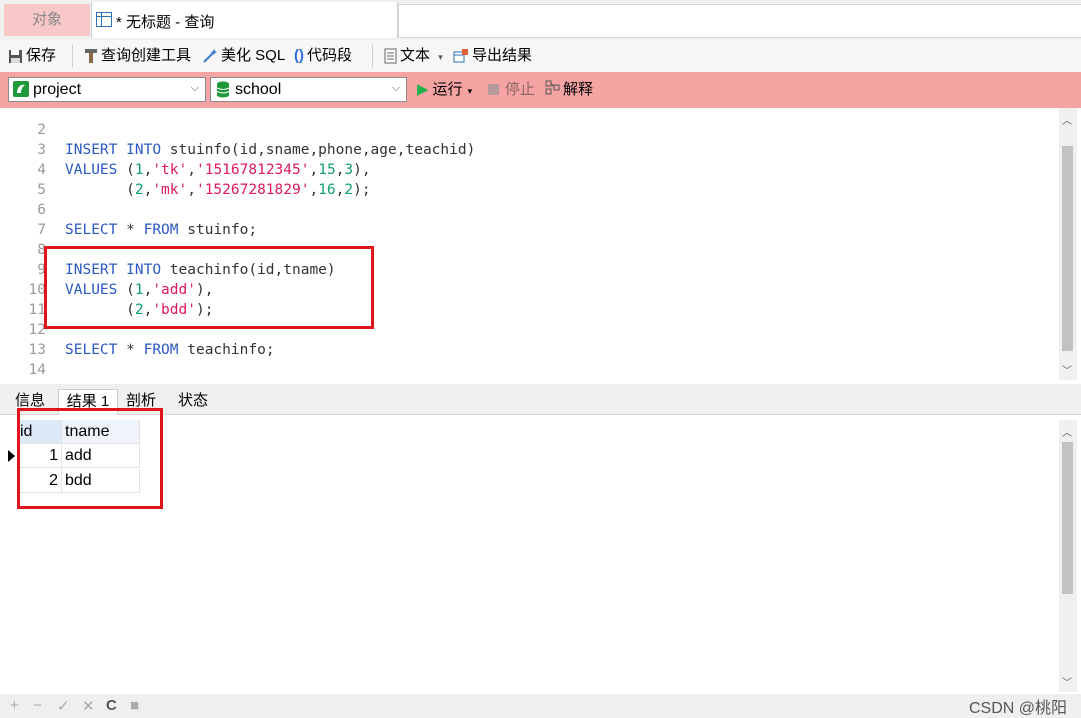  I want to click on connection-value: project, so click(57, 89).